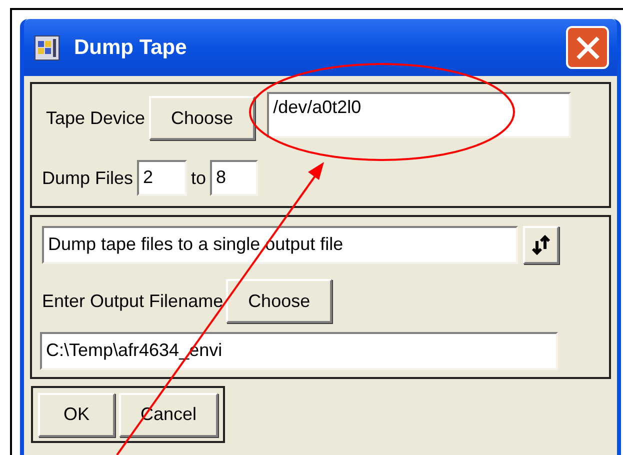  Describe the element at coordinates (133, 301) in the screenshot. I see `output-filename-label: Enter Output Filename` at that location.